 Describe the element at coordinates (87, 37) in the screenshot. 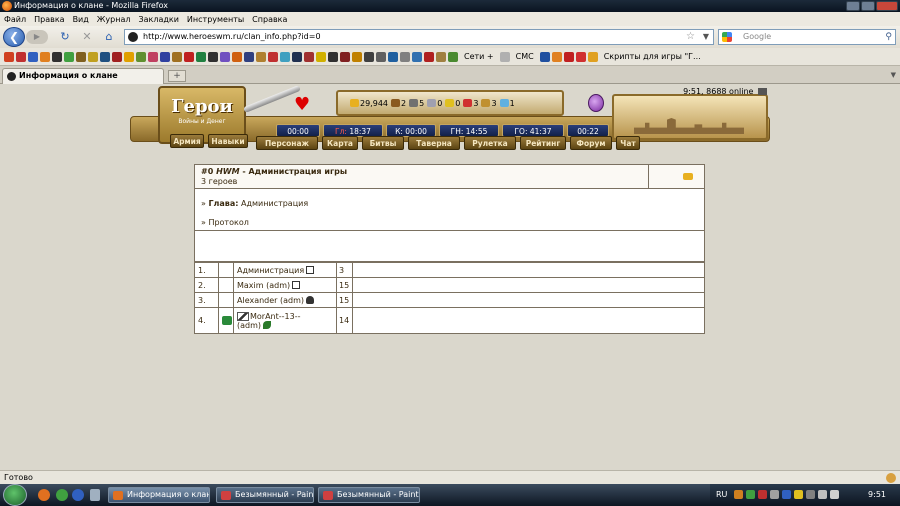

I see `stop-icon: ✕` at that location.